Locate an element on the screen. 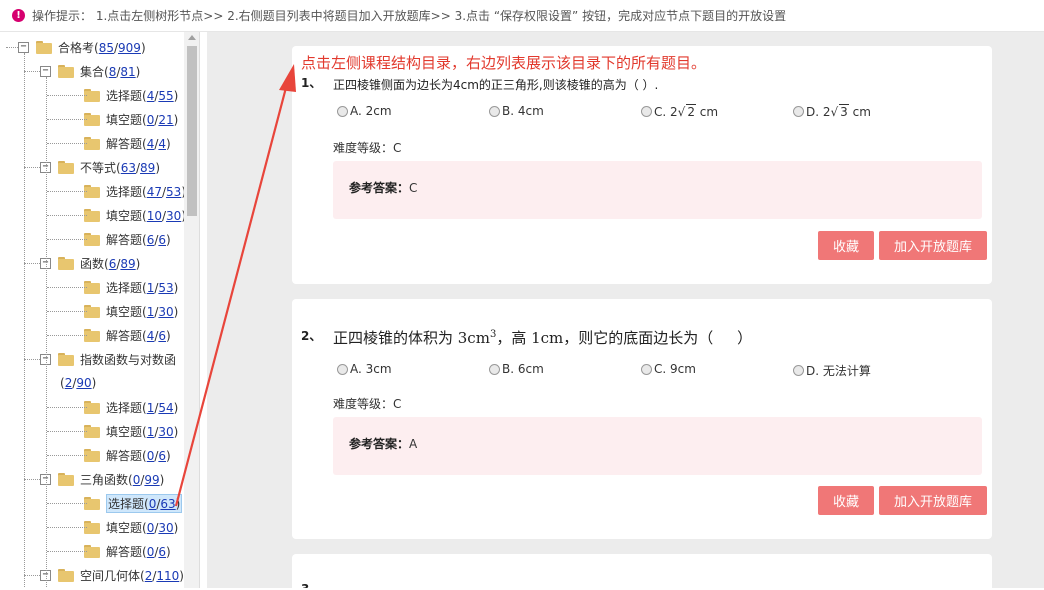 This screenshot has width=1044, height=590. scroll-up-arrow-icon is located at coordinates (192, 37).